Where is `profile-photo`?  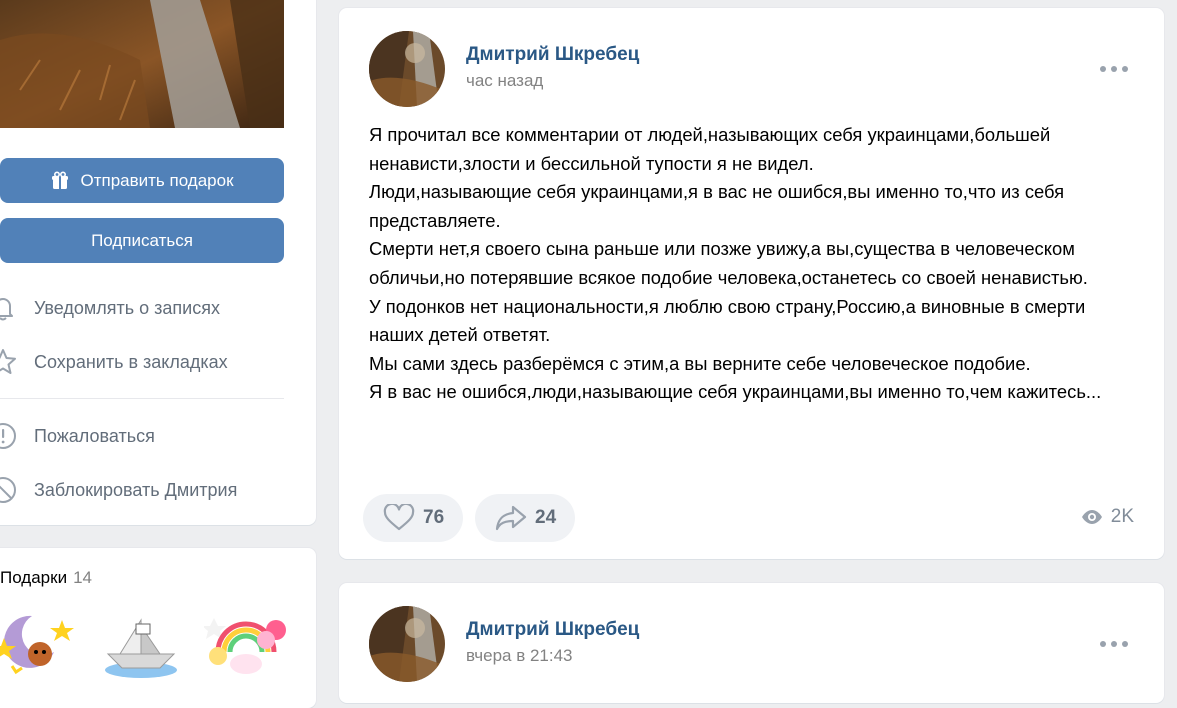
profile-photo is located at coordinates (142, 64).